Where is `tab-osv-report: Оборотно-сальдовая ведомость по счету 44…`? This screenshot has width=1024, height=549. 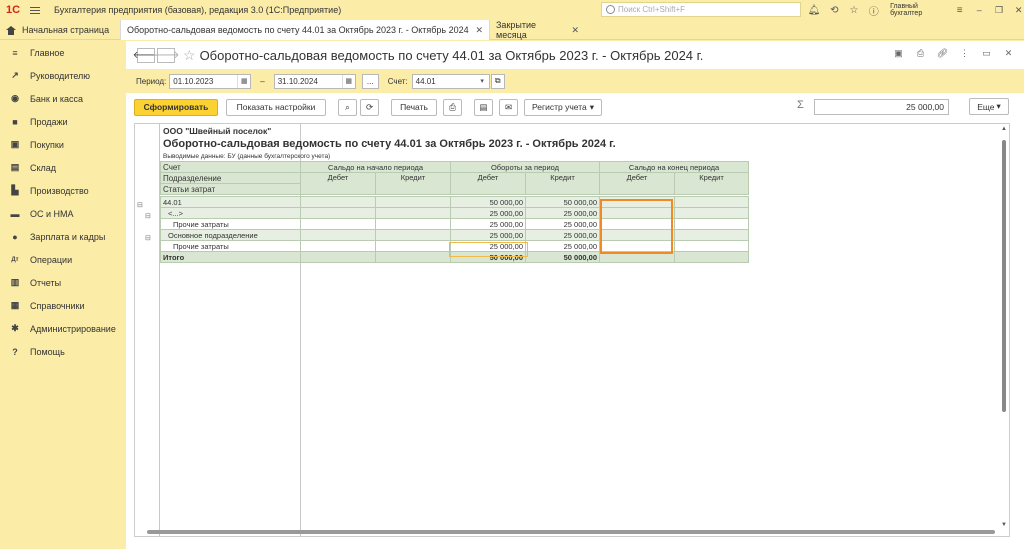
tab-osv-report: Оборотно-сальдовая ведомость по счету 44… is located at coordinates (305, 30).